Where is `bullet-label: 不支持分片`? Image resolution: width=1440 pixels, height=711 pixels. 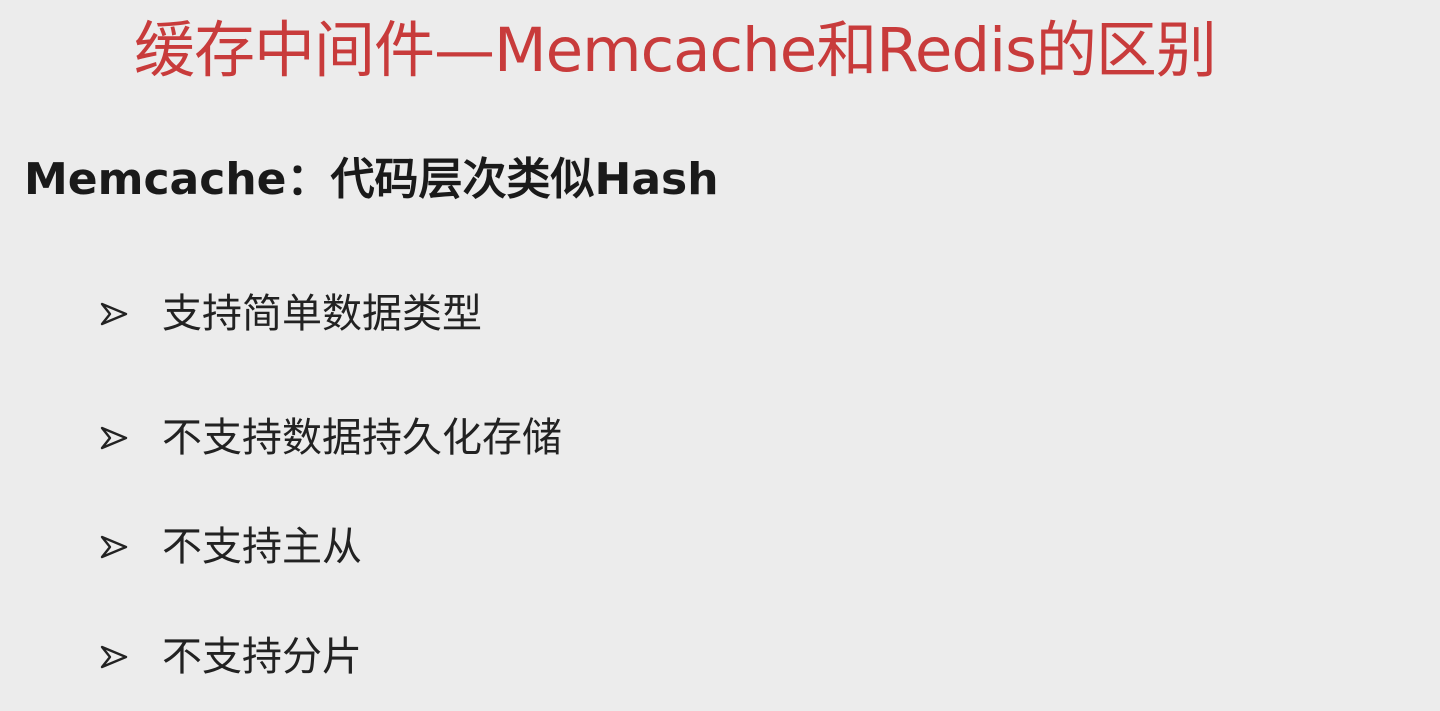
bullet-label: 不支持分片 is located at coordinates (262, 657).